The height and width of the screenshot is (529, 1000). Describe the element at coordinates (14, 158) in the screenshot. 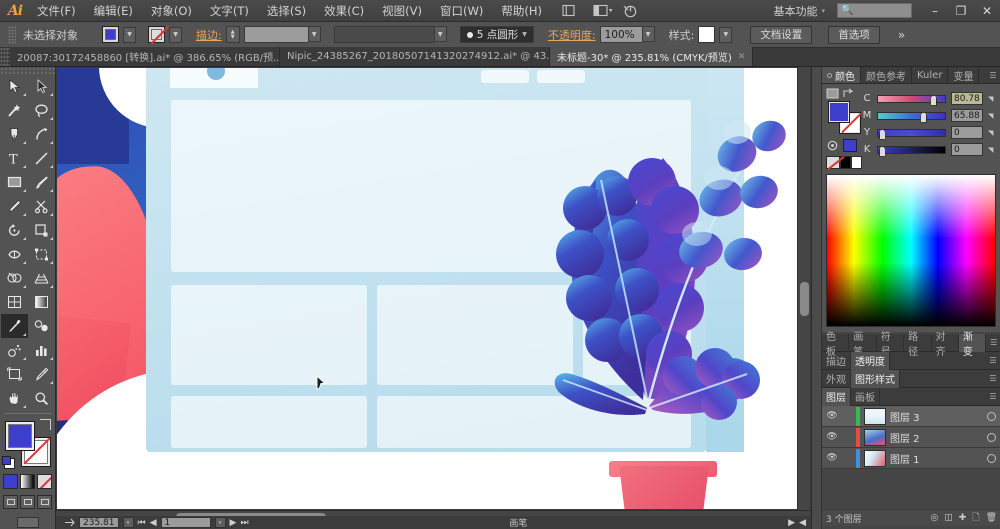

I see `type-tool: T` at that location.